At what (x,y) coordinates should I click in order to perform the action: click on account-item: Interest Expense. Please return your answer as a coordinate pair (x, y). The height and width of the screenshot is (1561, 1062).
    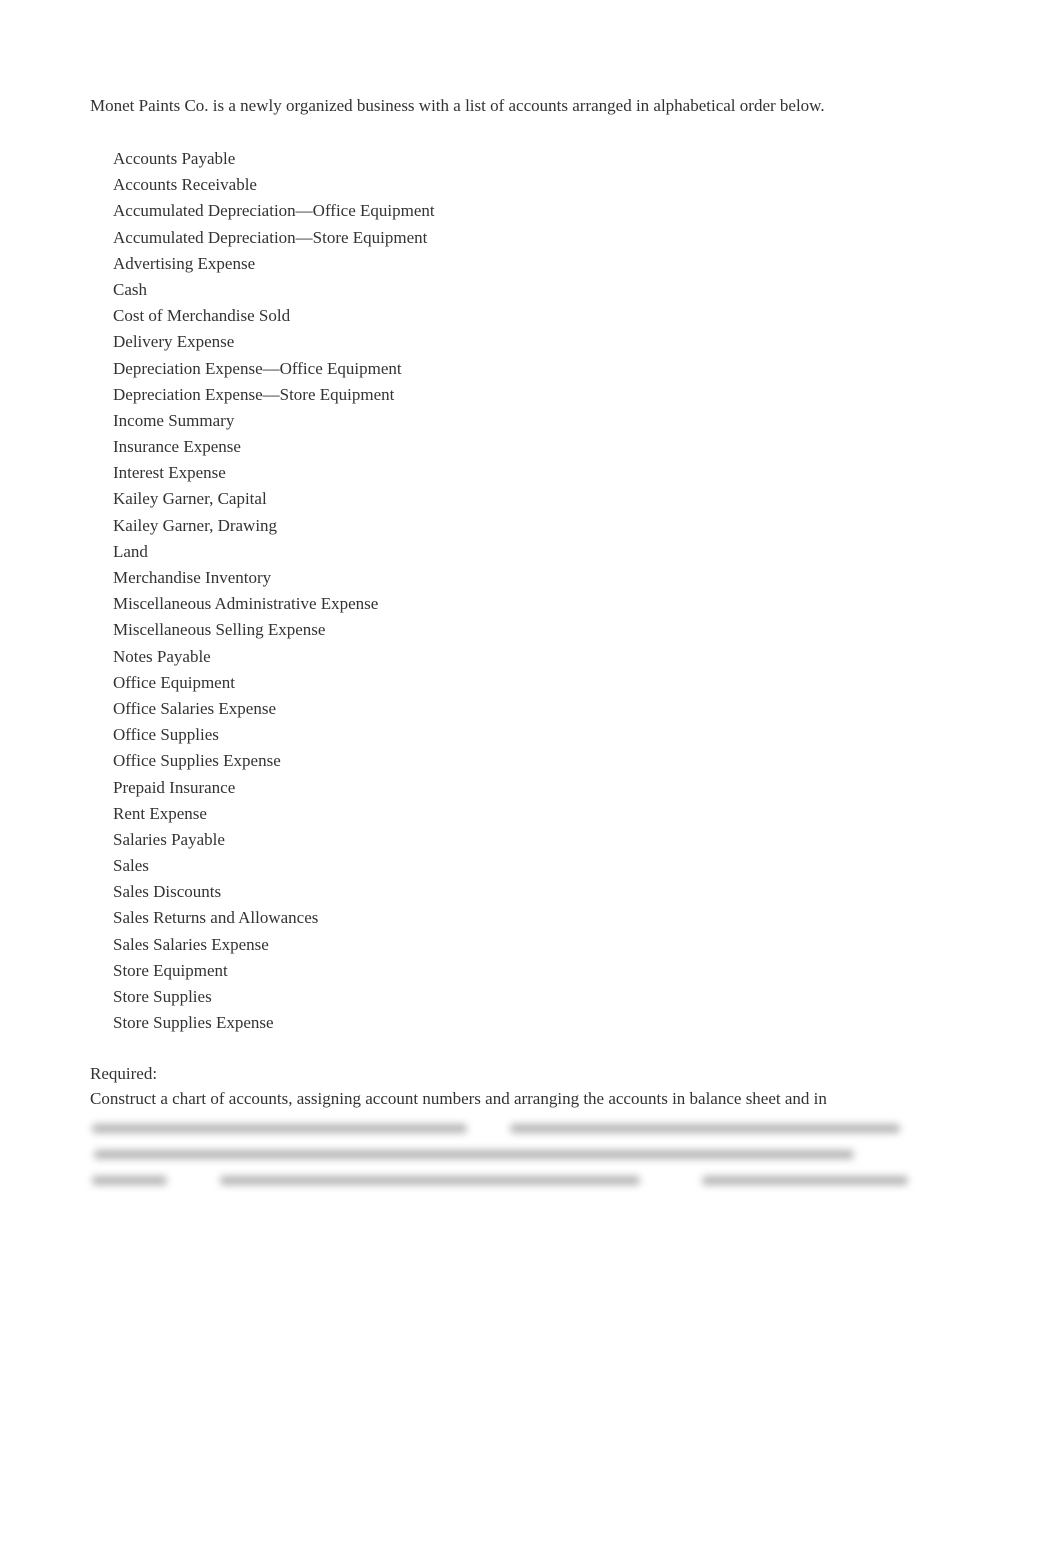
    Looking at the image, I should click on (169, 473).